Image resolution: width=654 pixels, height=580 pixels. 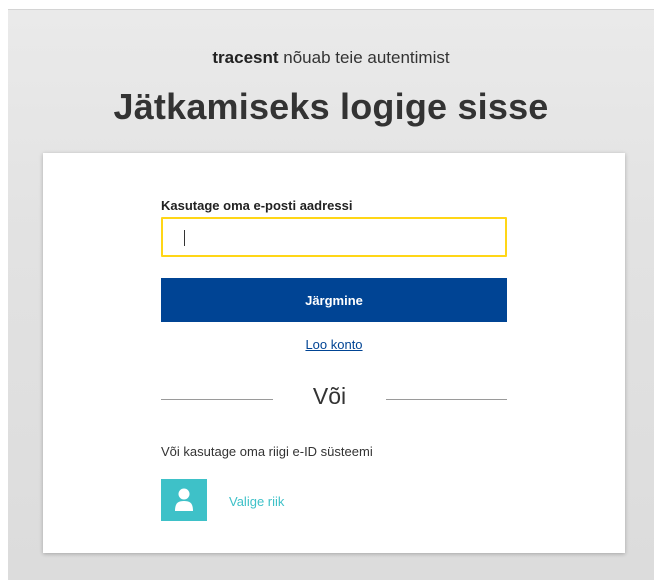 I want to click on divider-line-left, so click(x=217, y=399).